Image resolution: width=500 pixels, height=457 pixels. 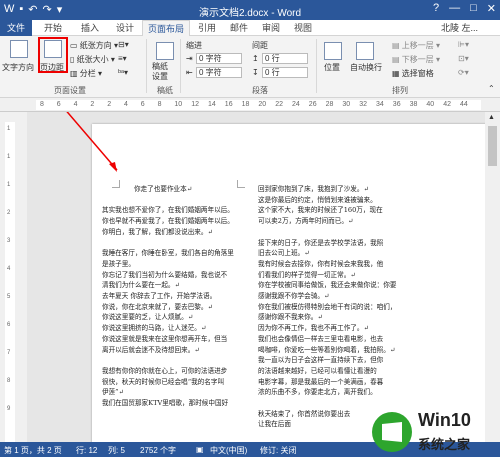 What do you see at coordinates (146, 66) in the screenshot?
I see `group-separator` at bounding box center [146, 66].